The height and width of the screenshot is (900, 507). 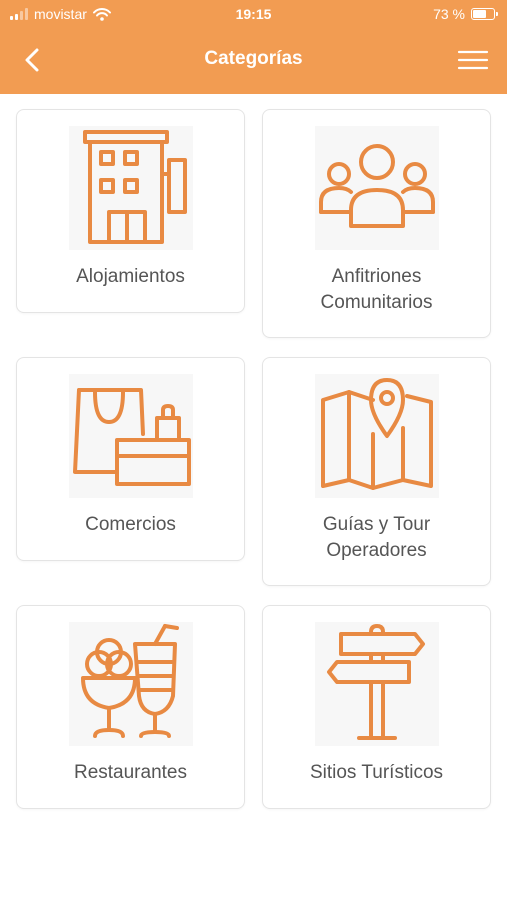 What do you see at coordinates (376, 289) in the screenshot?
I see `category-label: Anfitriones Comunitarios` at bounding box center [376, 289].